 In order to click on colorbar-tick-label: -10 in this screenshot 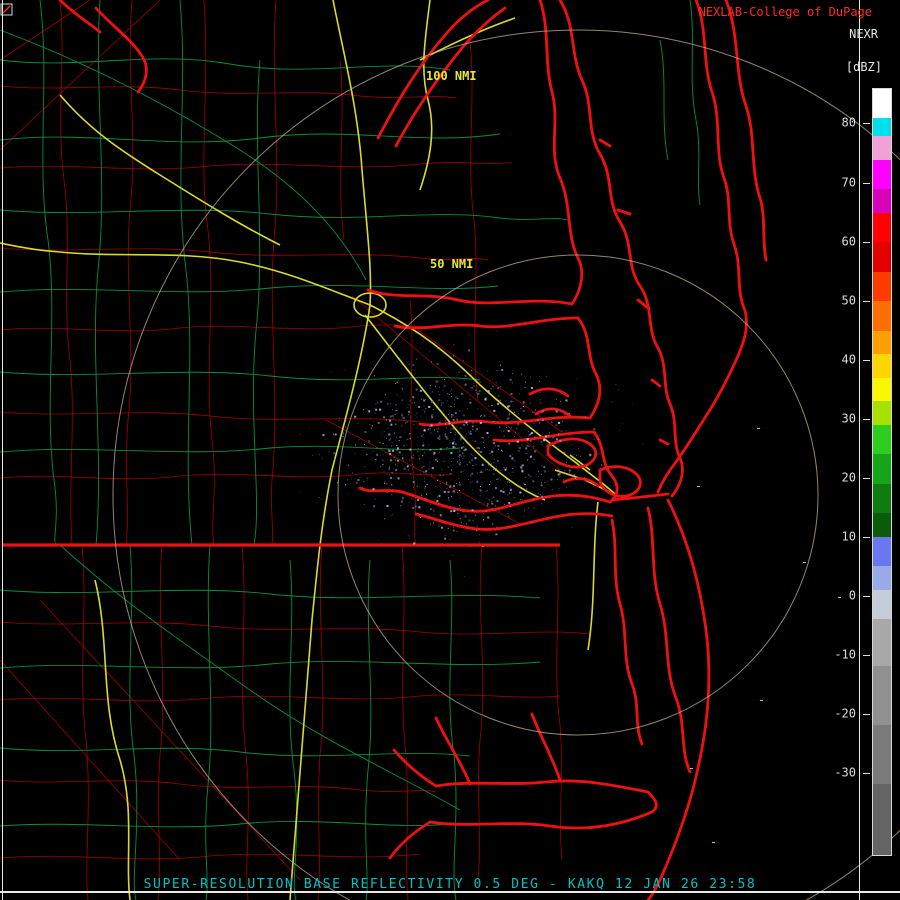, I will do `click(845, 654)`.